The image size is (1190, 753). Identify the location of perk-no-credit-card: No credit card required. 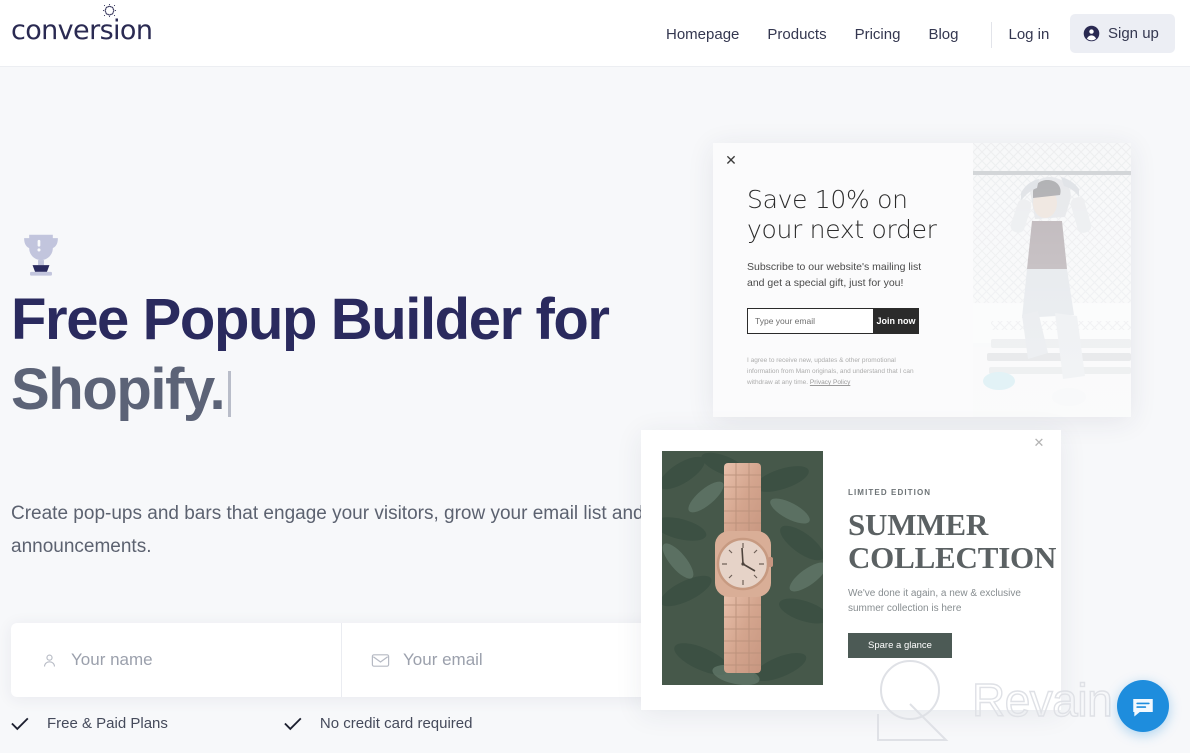
(378, 723).